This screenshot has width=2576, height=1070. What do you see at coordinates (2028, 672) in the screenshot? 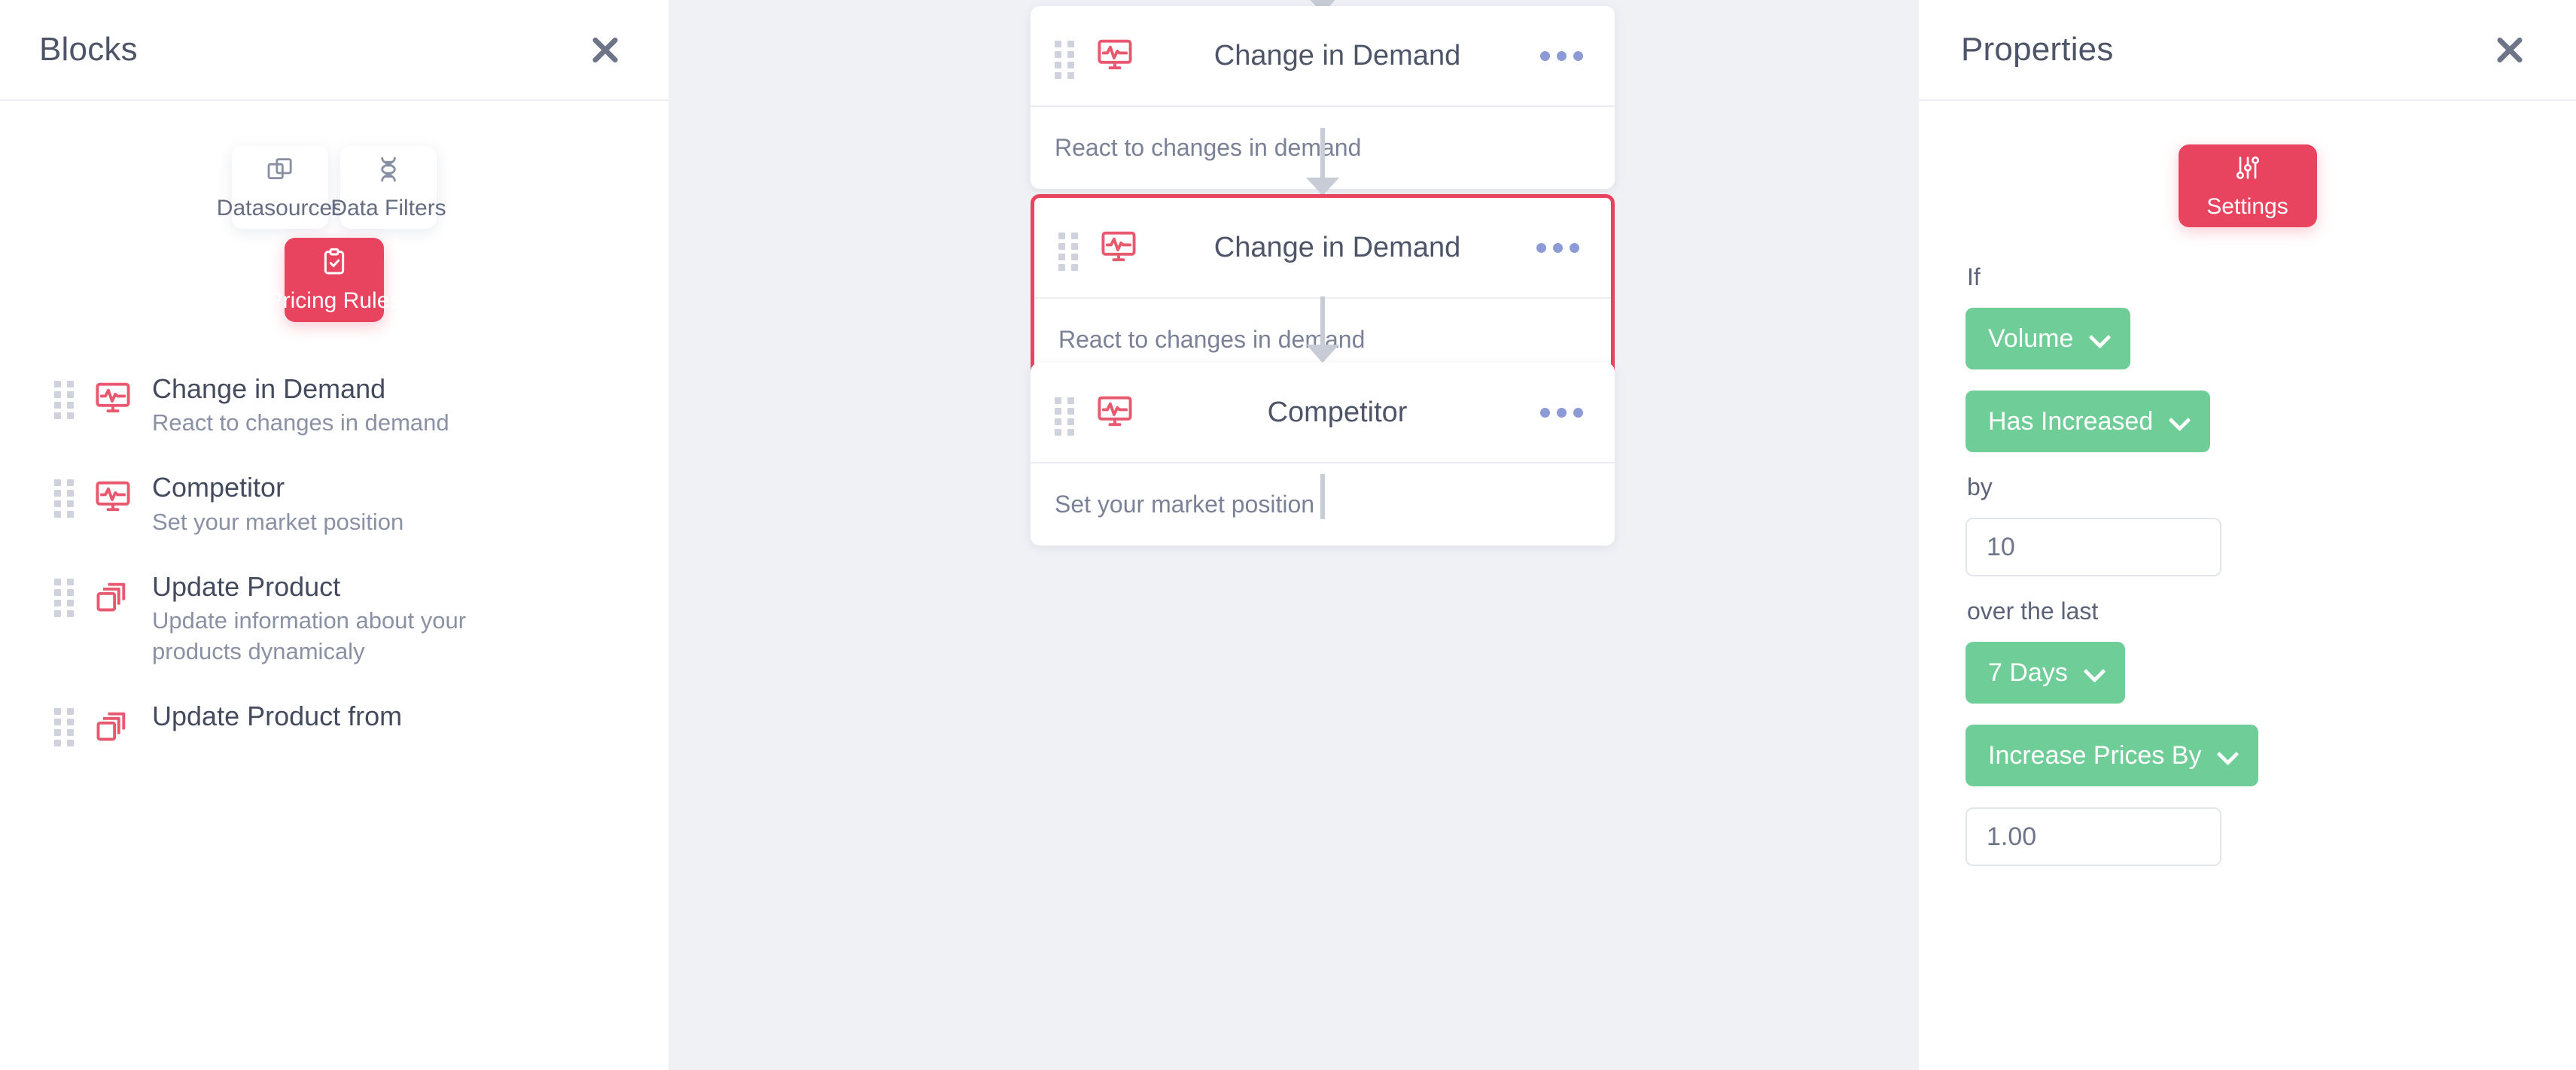
I see `period-select-value: 7 Days` at bounding box center [2028, 672].